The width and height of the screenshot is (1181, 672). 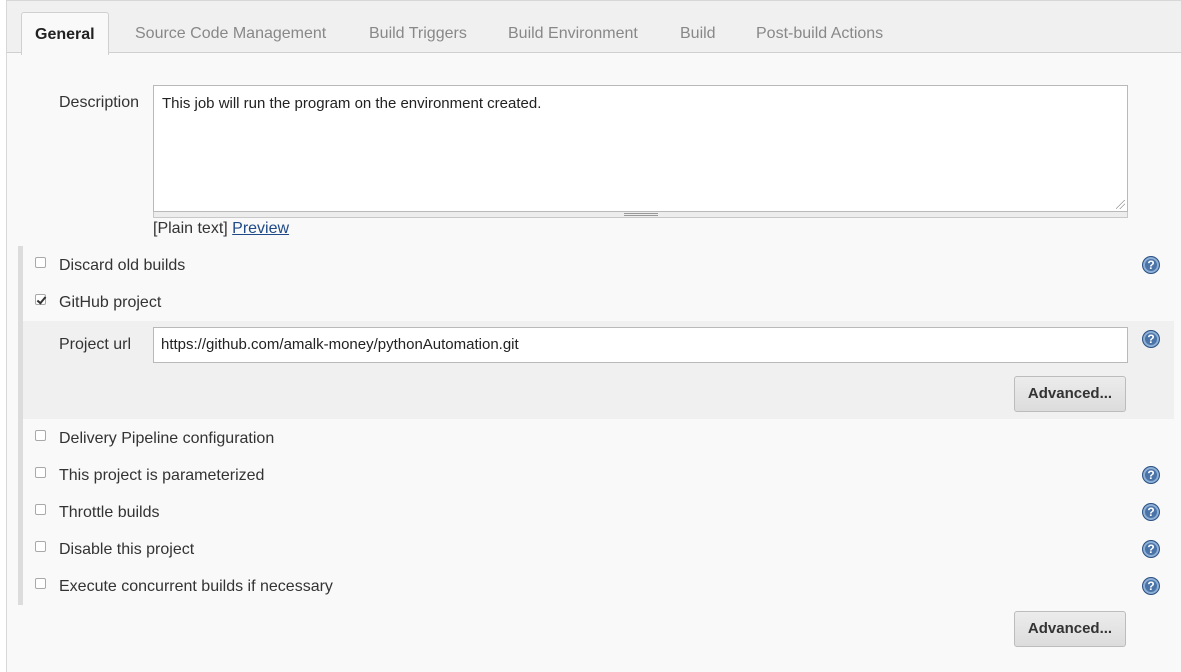 I want to click on preview-link: Preview, so click(x=260, y=228).